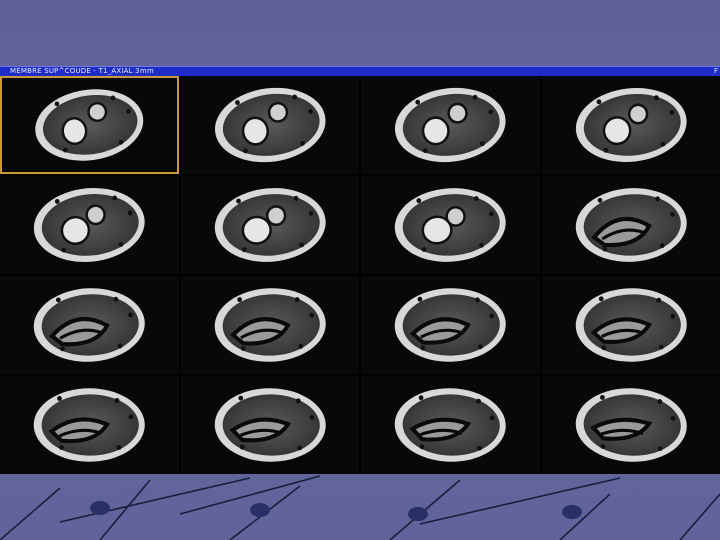 This screenshot has width=720, height=540. Describe the element at coordinates (715, 71) in the screenshot. I see `orientation-marker: F` at that location.